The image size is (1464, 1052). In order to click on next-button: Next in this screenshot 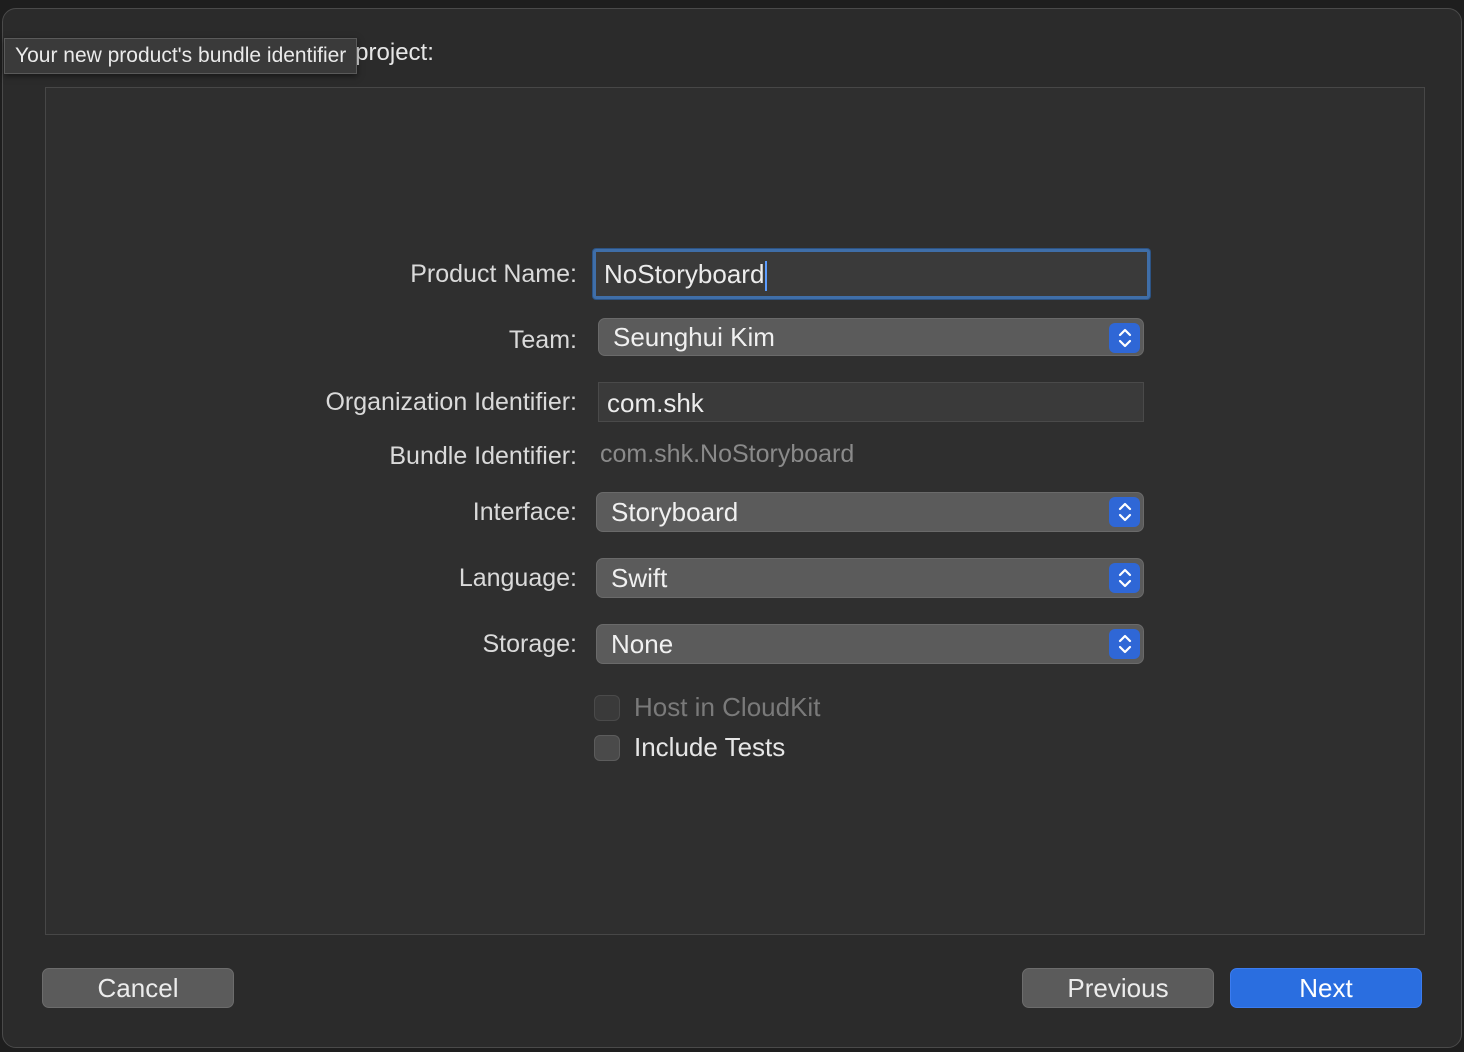, I will do `click(1326, 988)`.